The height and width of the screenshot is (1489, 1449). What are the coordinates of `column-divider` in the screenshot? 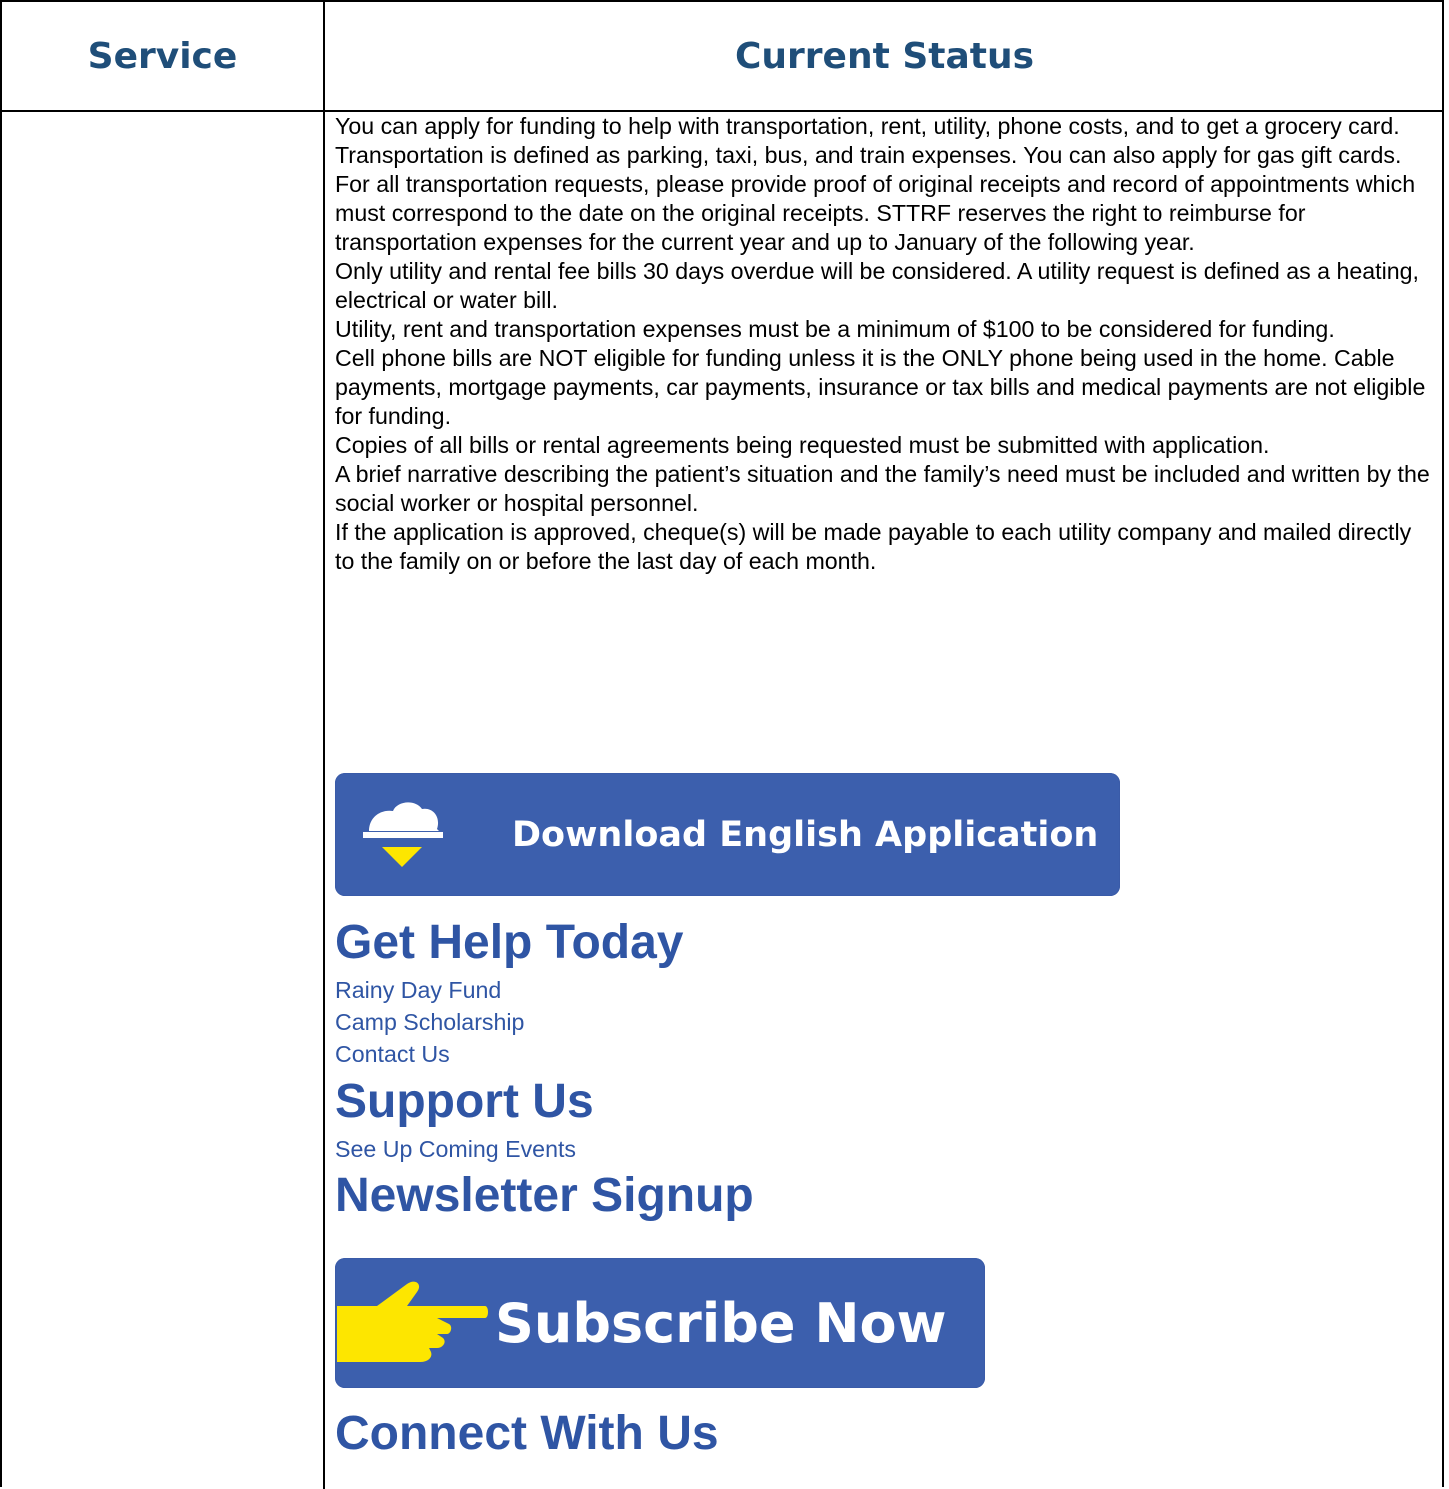 It's located at (324, 745).